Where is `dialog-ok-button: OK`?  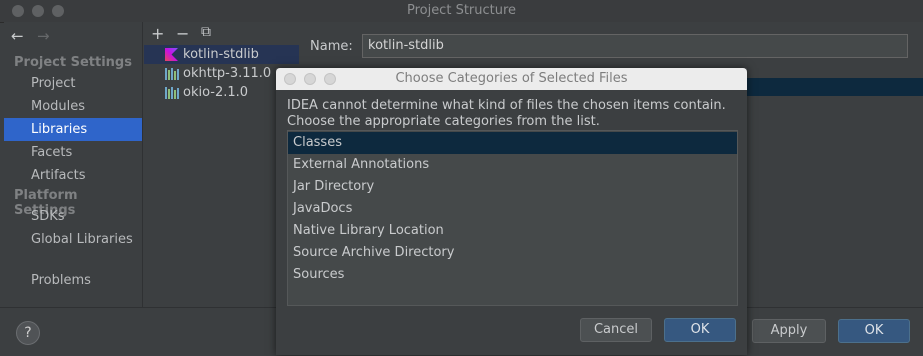
dialog-ok-button: OK is located at coordinates (700, 330).